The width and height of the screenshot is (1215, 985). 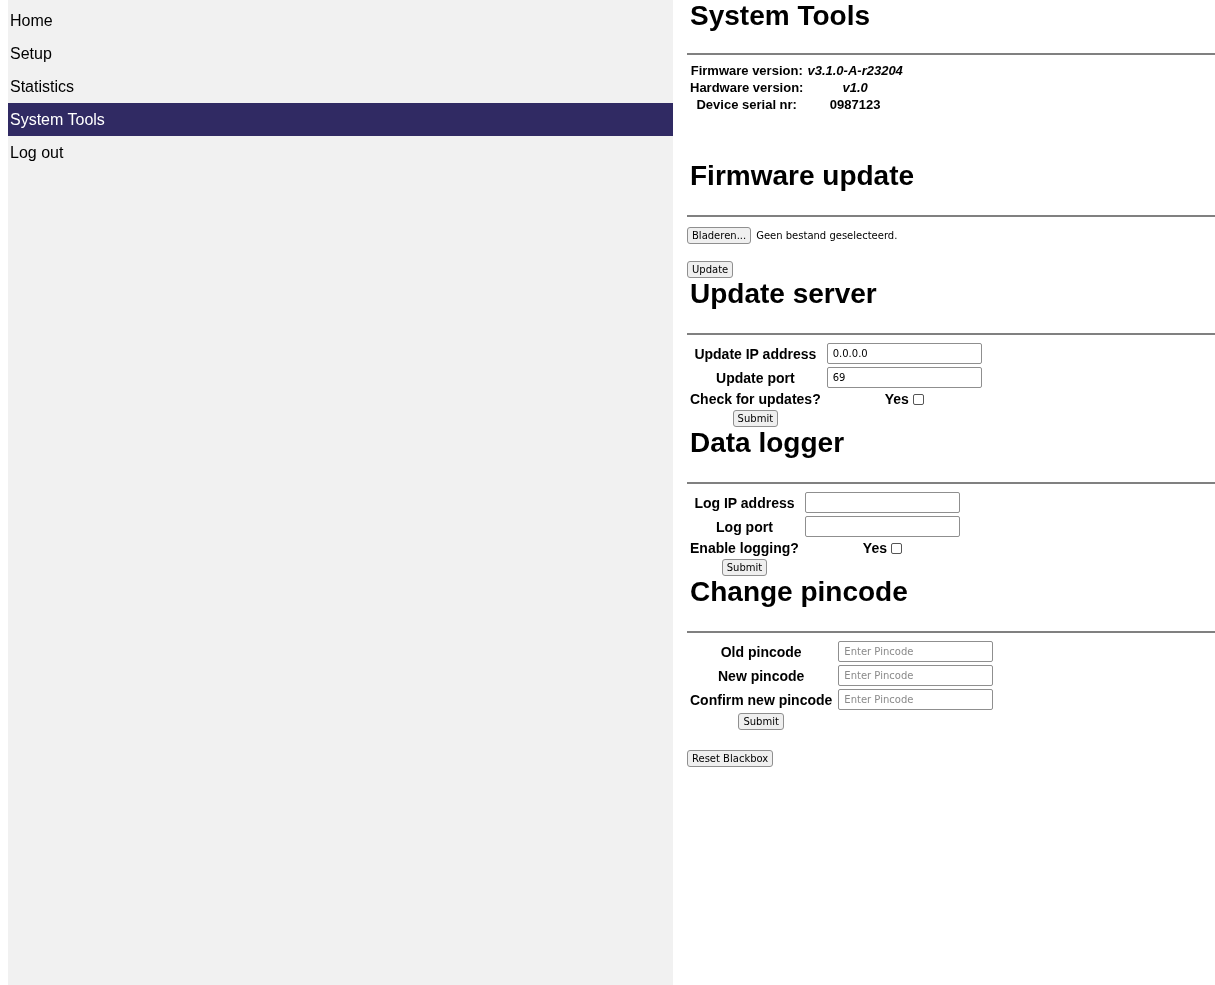 I want to click on info-label: Device serial nr:, so click(x=746, y=104).